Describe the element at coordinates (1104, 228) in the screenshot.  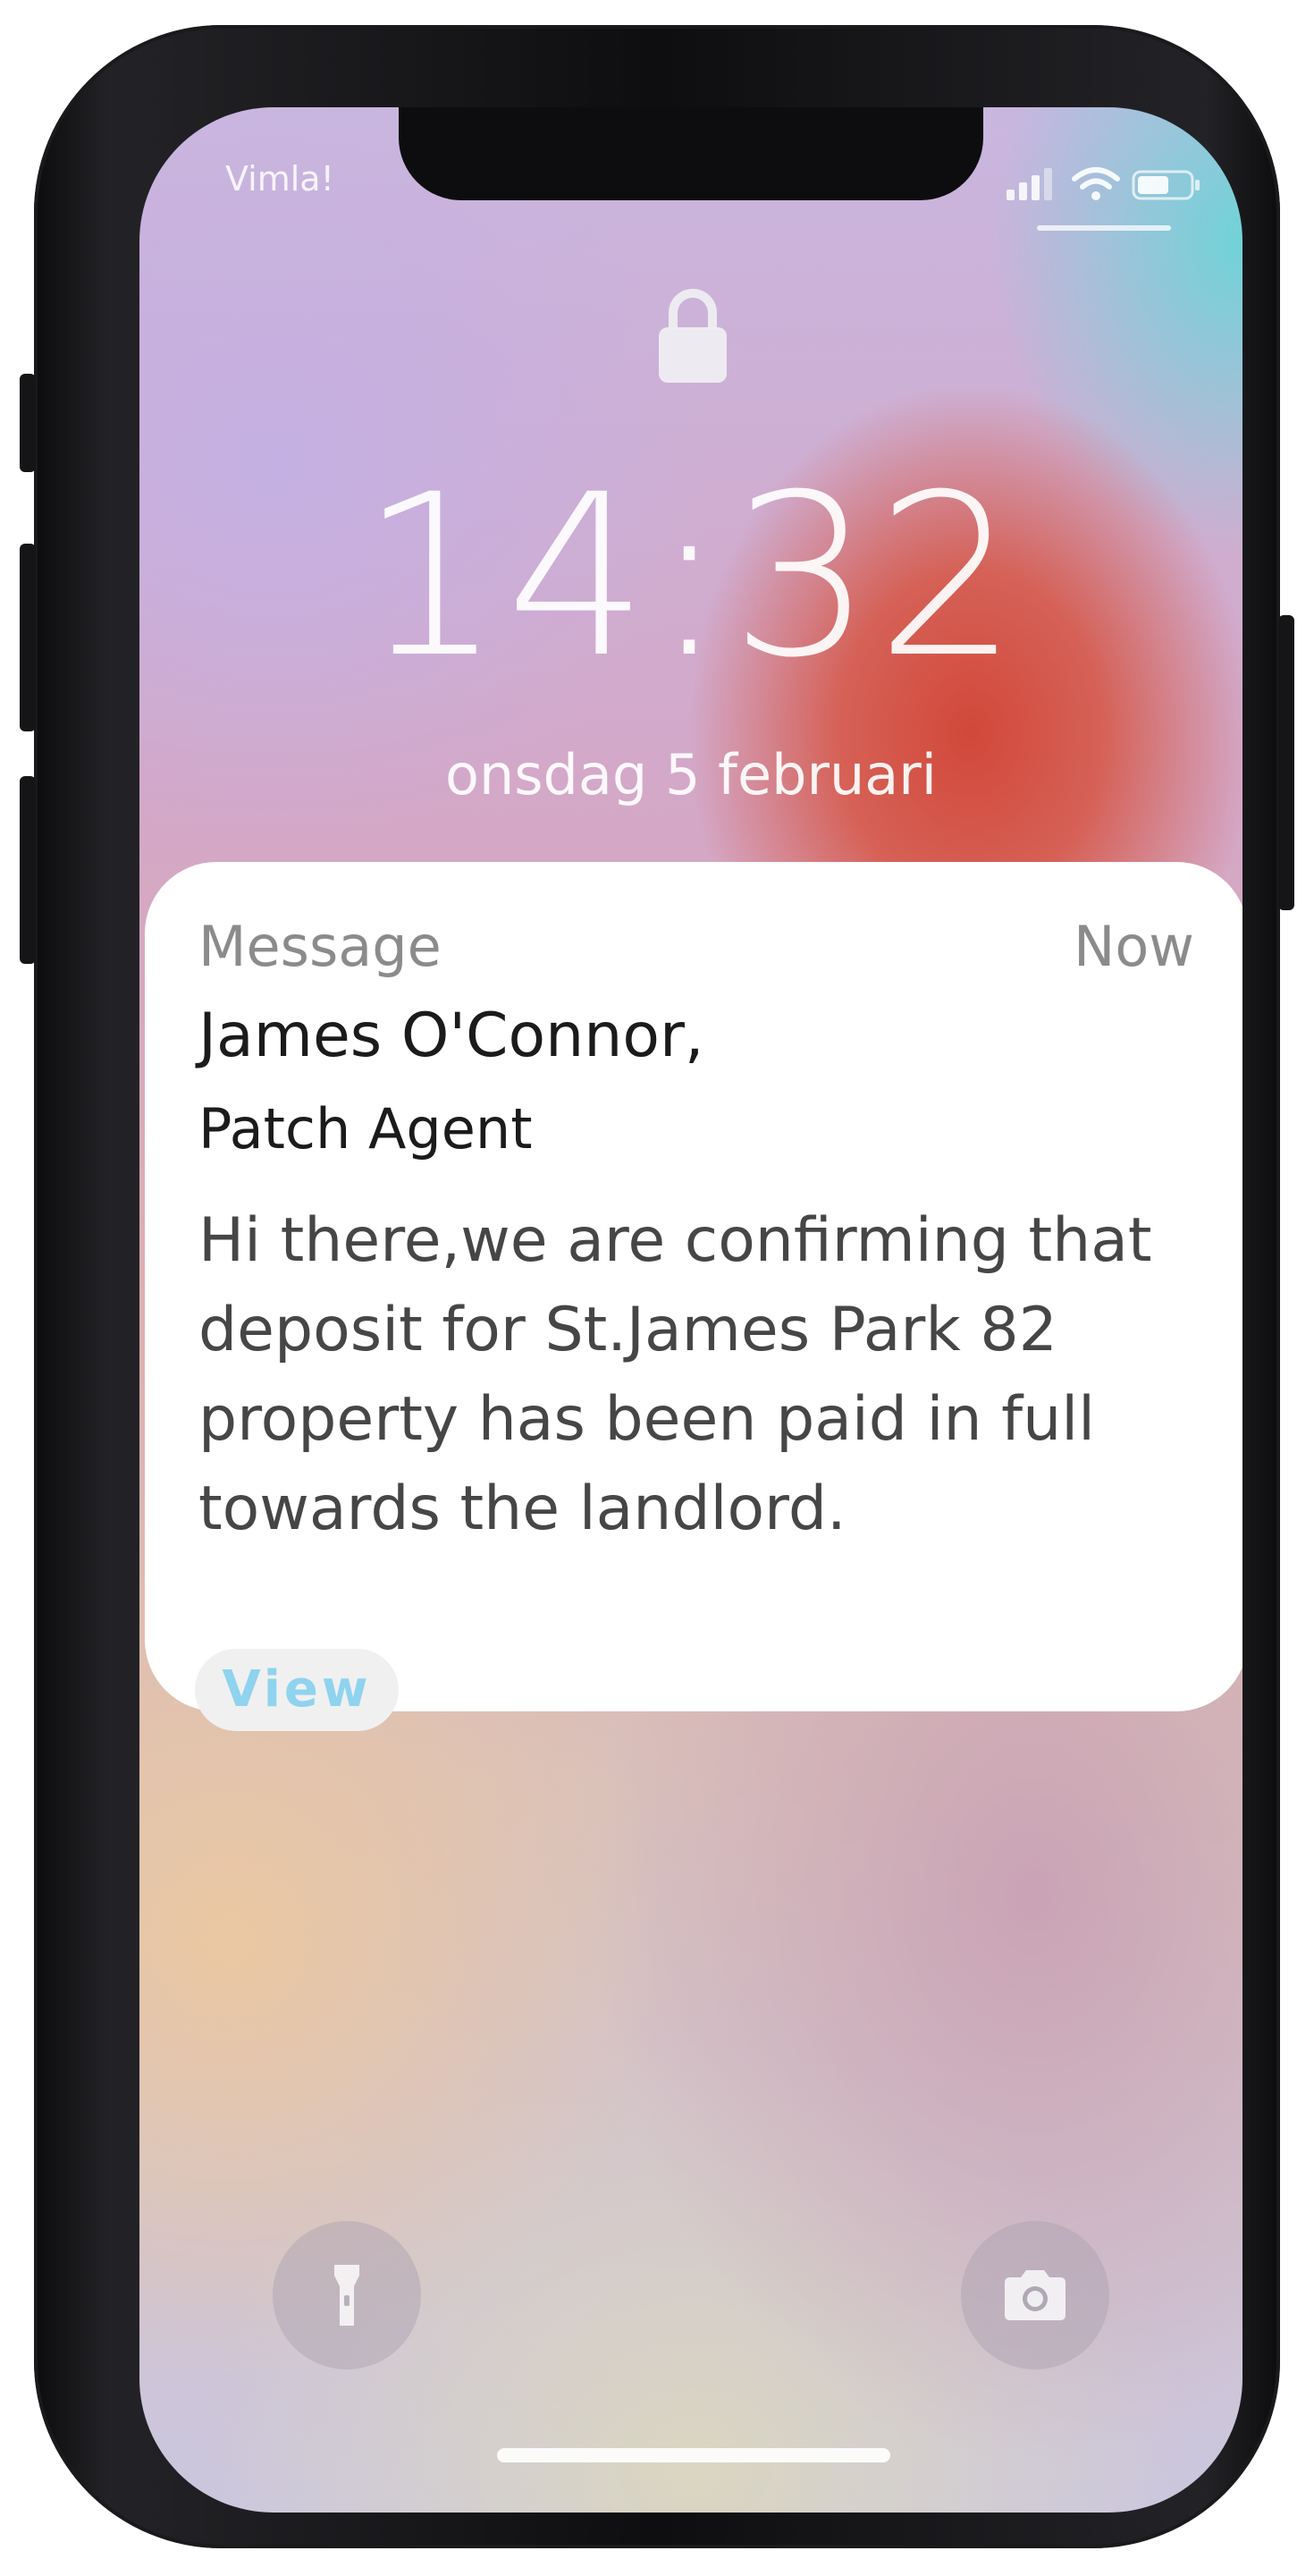
I see `control-center-indicator` at that location.